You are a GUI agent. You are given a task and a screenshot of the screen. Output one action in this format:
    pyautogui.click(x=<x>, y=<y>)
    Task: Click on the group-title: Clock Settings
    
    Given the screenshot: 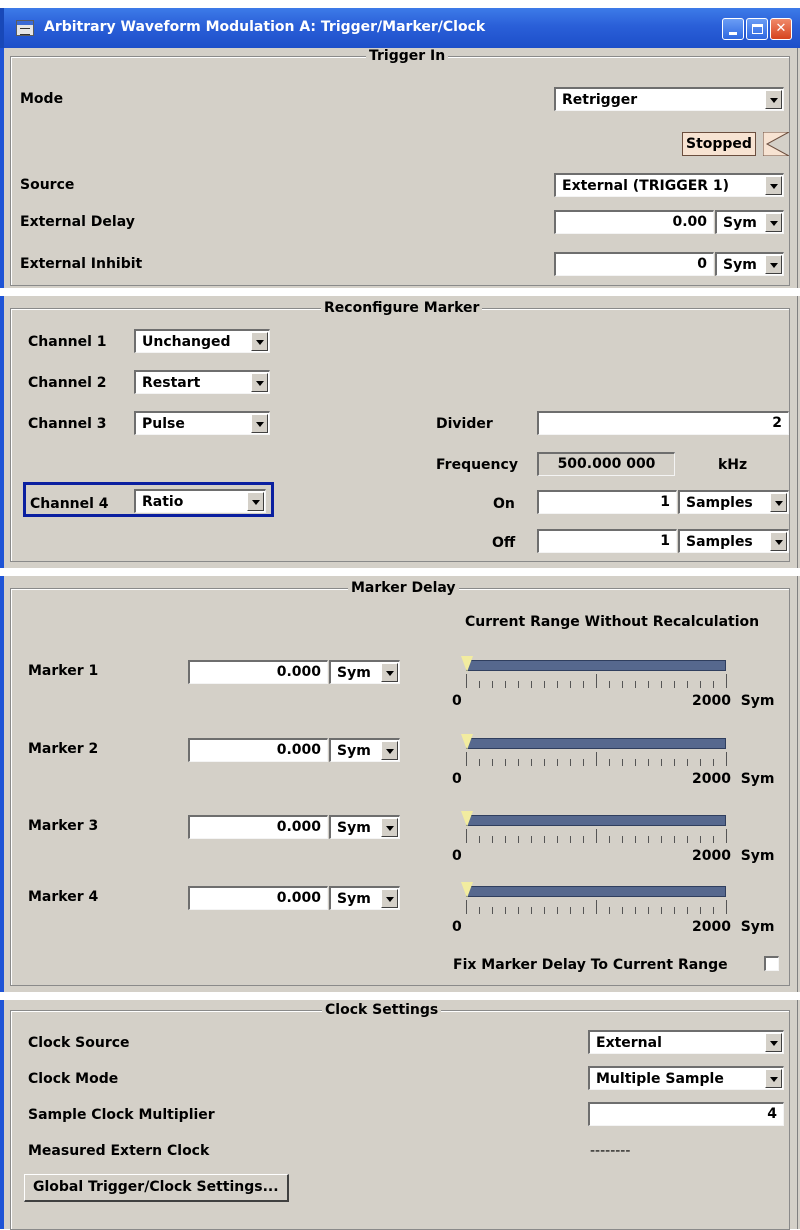 What is the action you would take?
    pyautogui.click(x=382, y=1010)
    